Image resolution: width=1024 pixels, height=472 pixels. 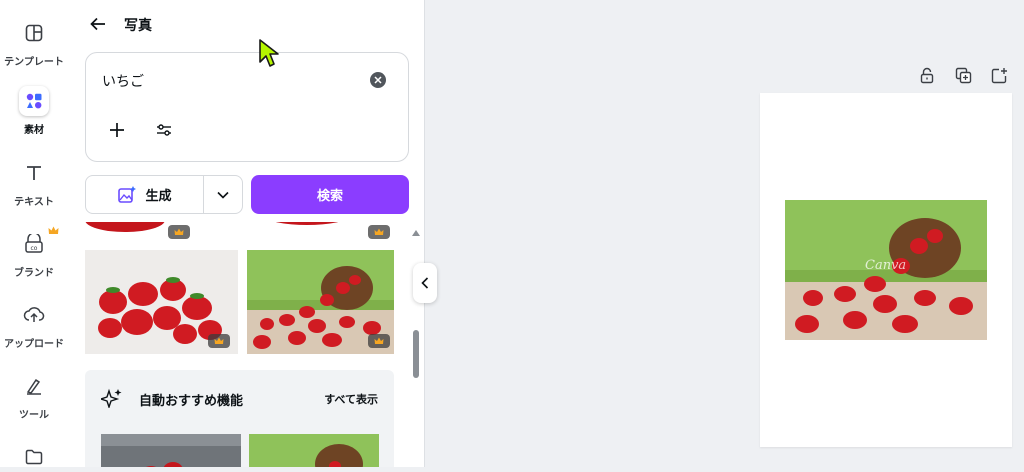 What do you see at coordinates (247, 107) in the screenshot?
I see `search-box: いちご` at bounding box center [247, 107].